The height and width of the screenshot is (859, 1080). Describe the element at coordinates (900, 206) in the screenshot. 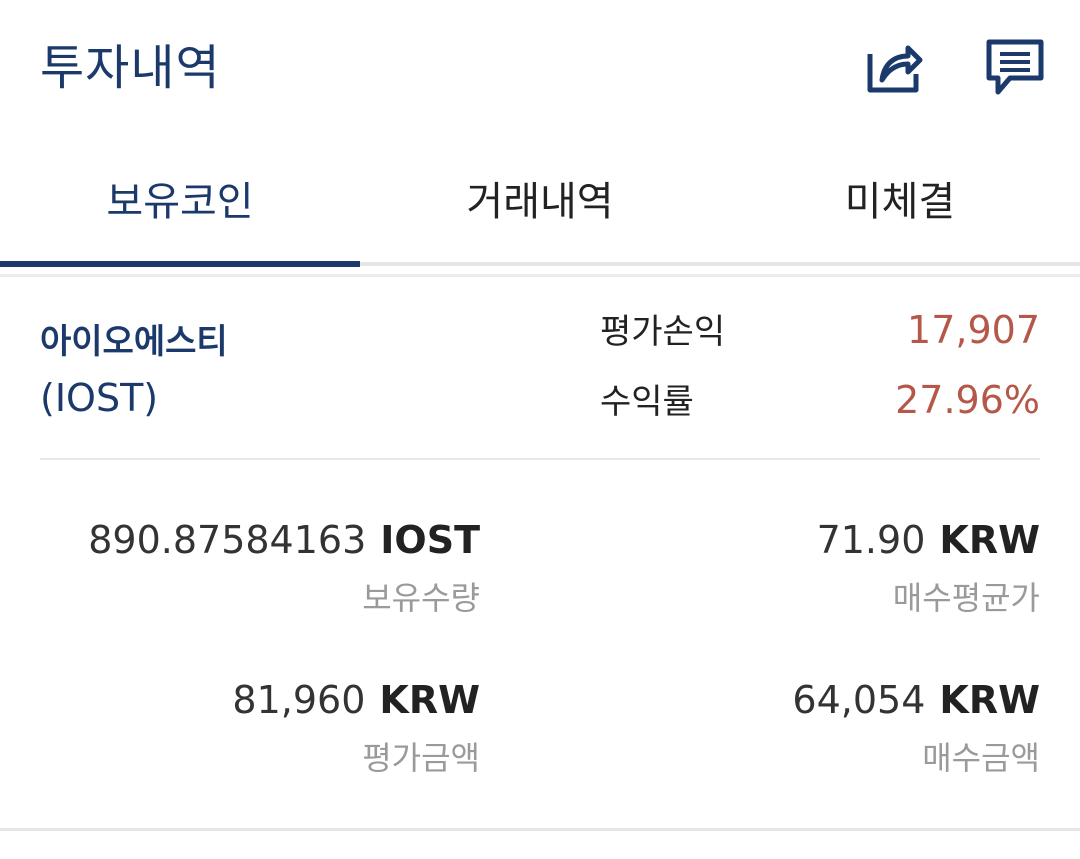

I see `tab-pending-orders: 미체결` at that location.